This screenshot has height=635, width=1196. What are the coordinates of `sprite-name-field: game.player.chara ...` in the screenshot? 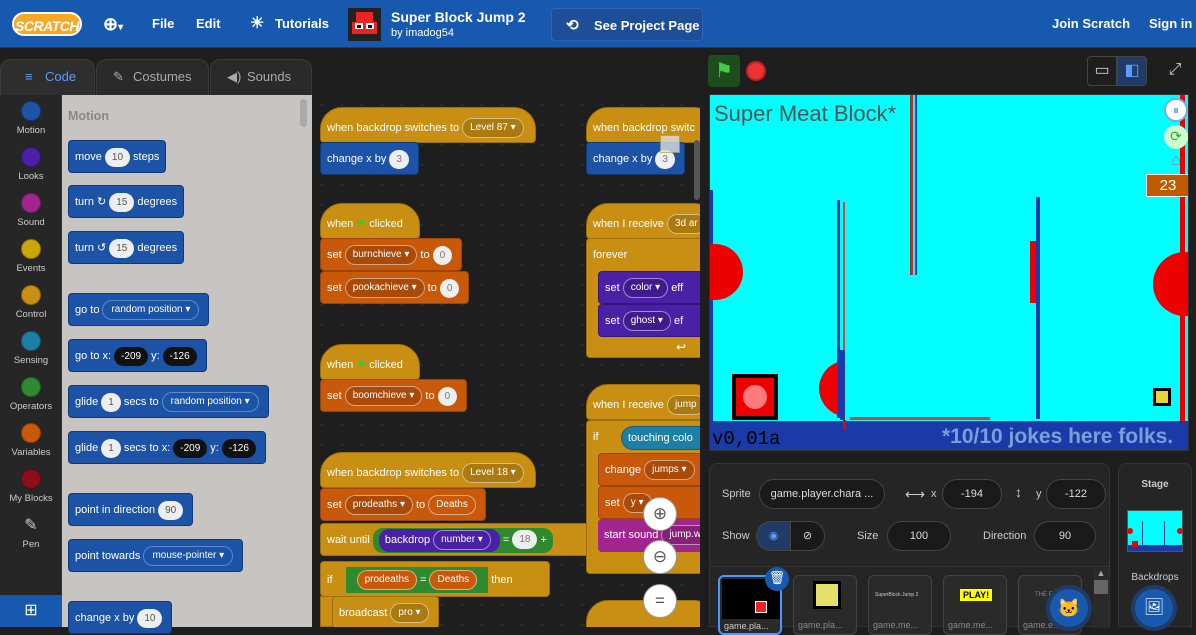 It's located at (822, 494).